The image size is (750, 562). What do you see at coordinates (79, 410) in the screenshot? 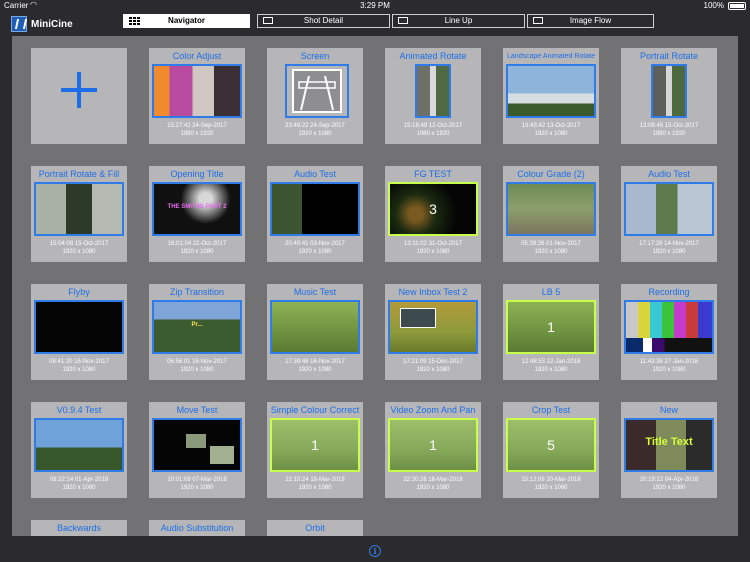
I see `project-title: V0.9.4 Test` at bounding box center [79, 410].